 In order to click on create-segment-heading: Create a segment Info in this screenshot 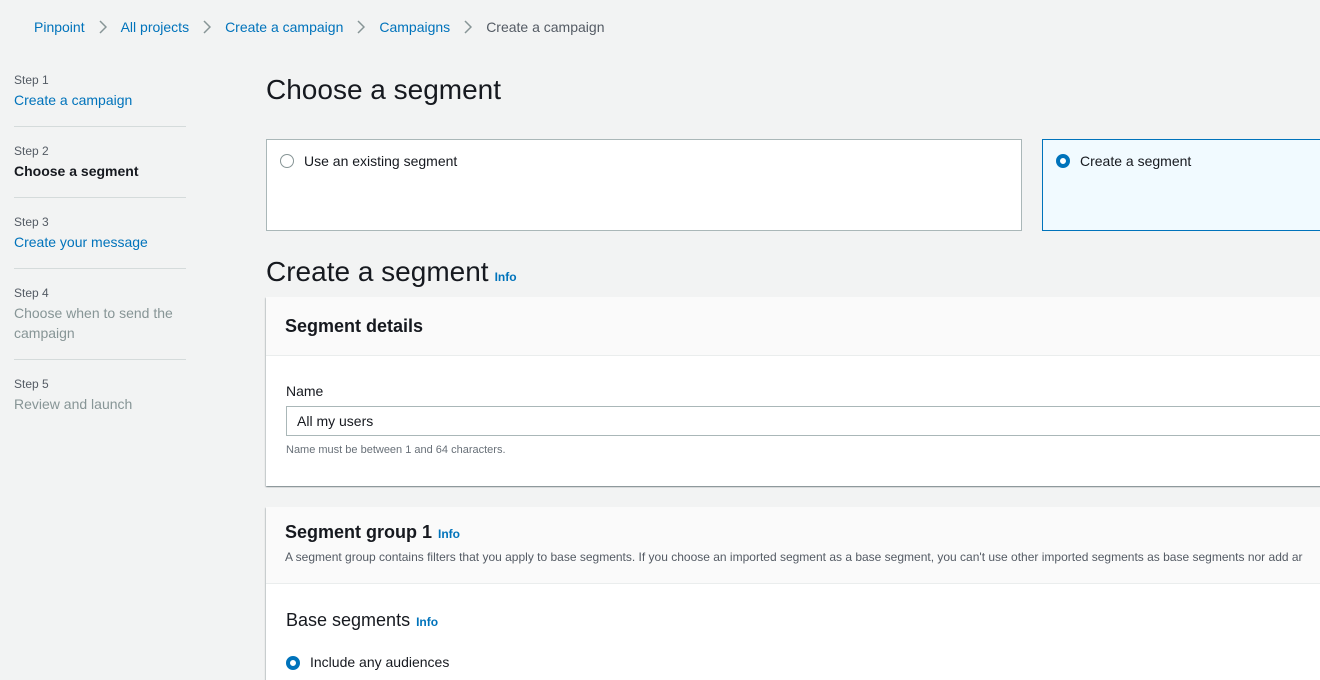, I will do `click(391, 272)`.